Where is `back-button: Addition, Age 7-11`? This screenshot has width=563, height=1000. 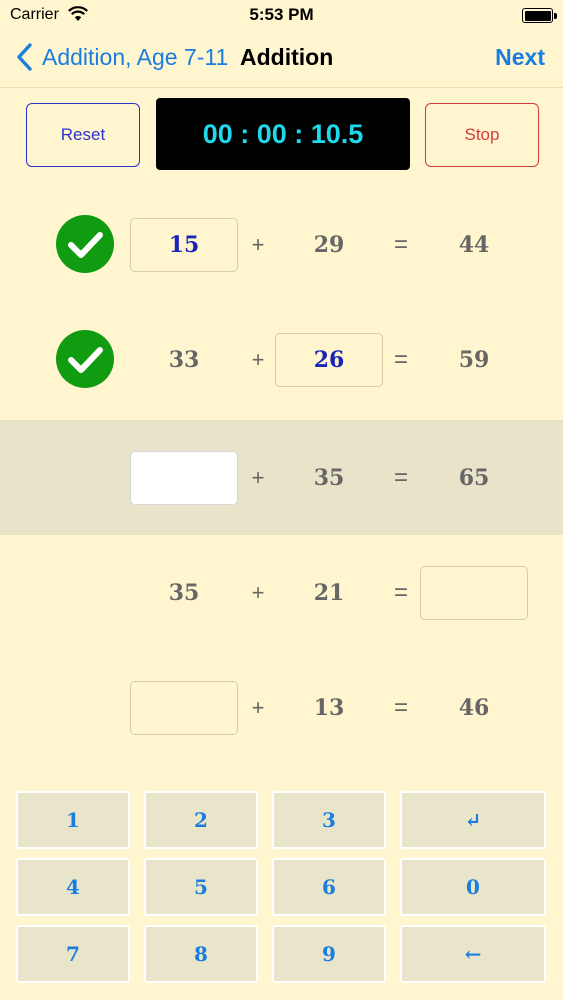 back-button: Addition, Age 7-11 is located at coordinates (121, 57).